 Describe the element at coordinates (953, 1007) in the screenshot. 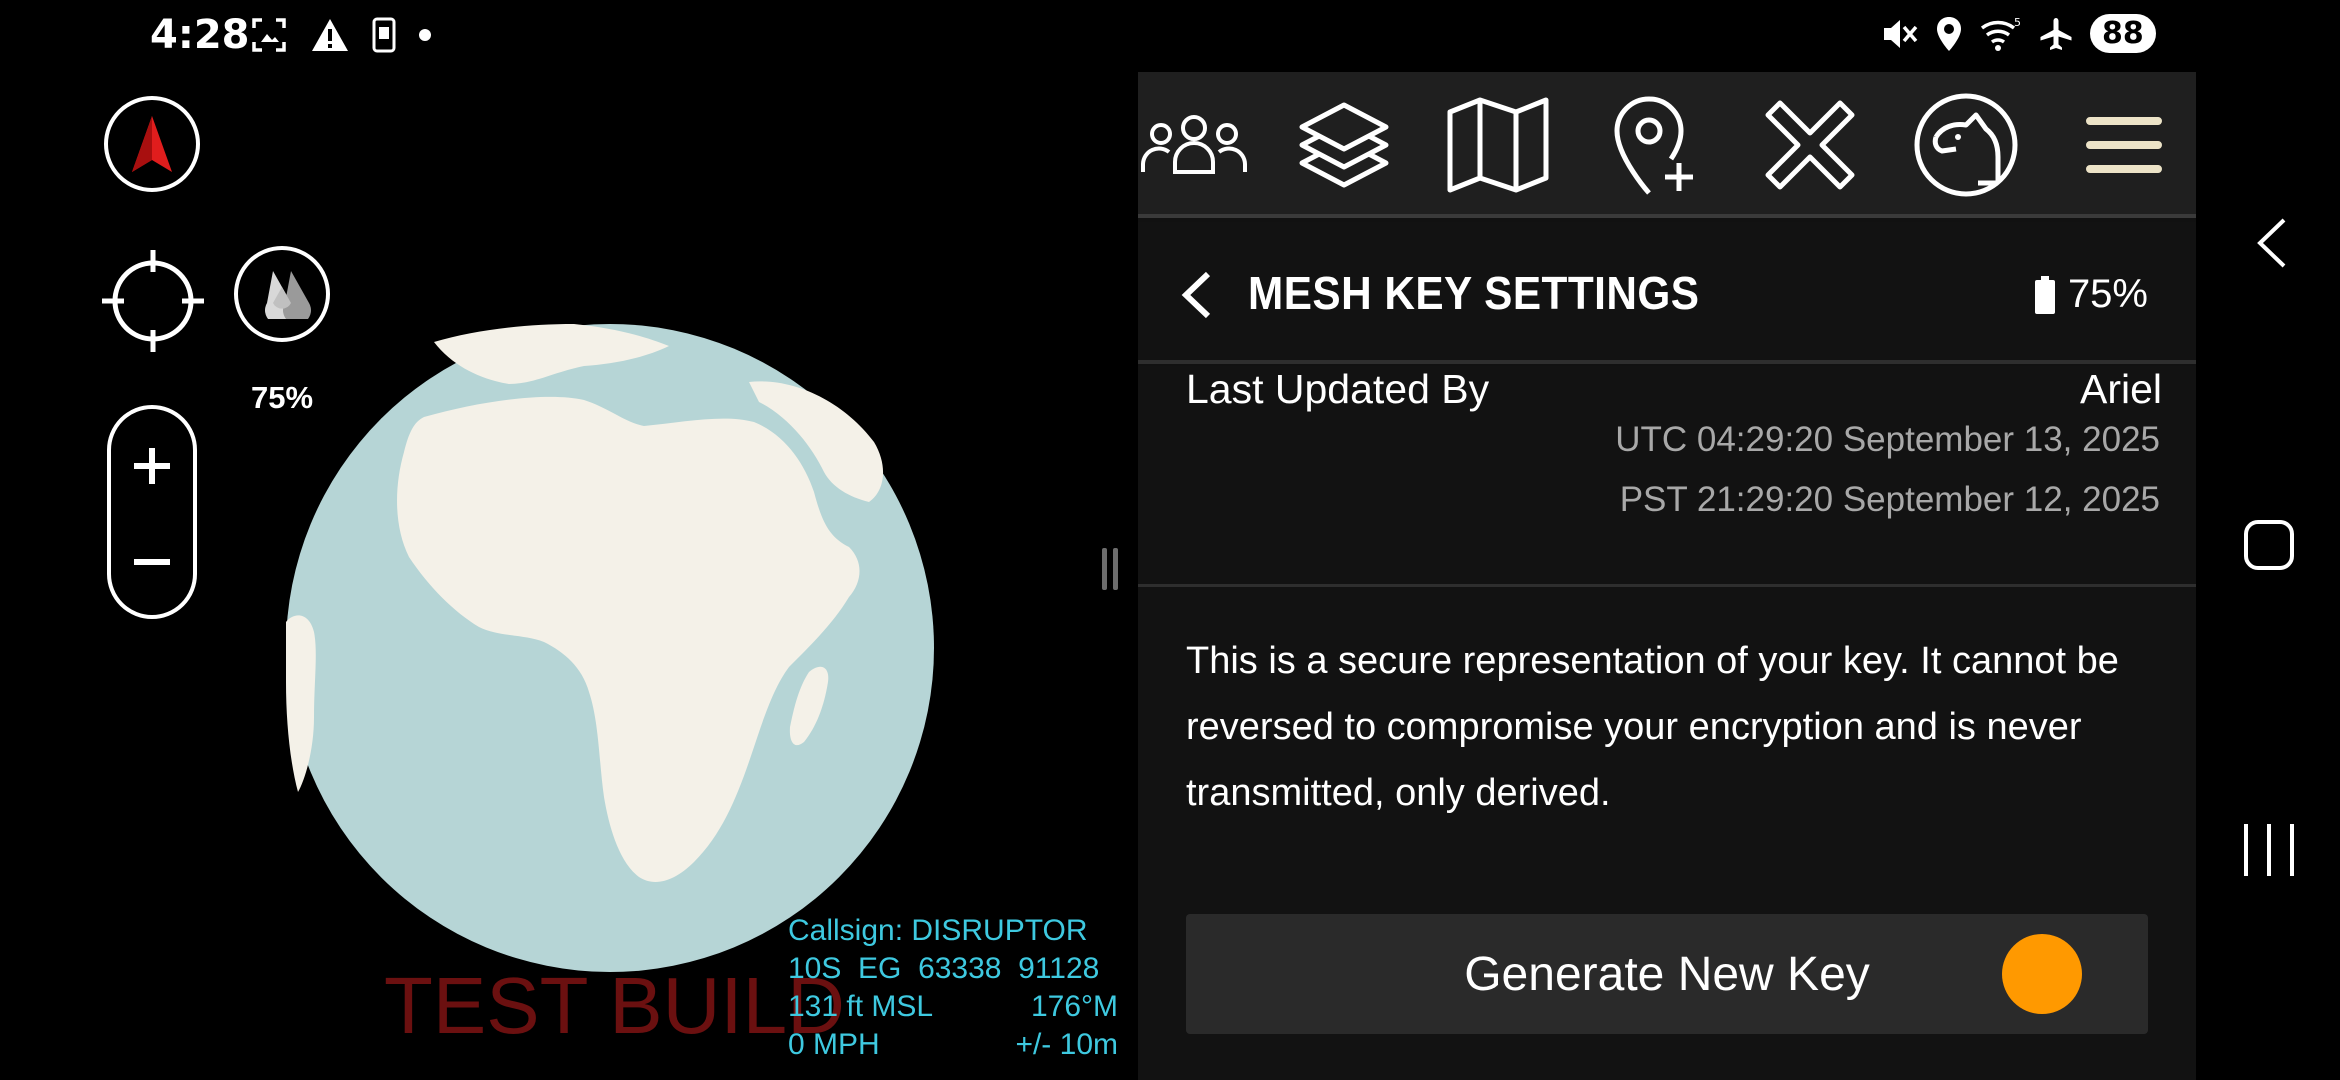

I see `readout-altitude-heading: 131 ft MSL 176°M` at that location.